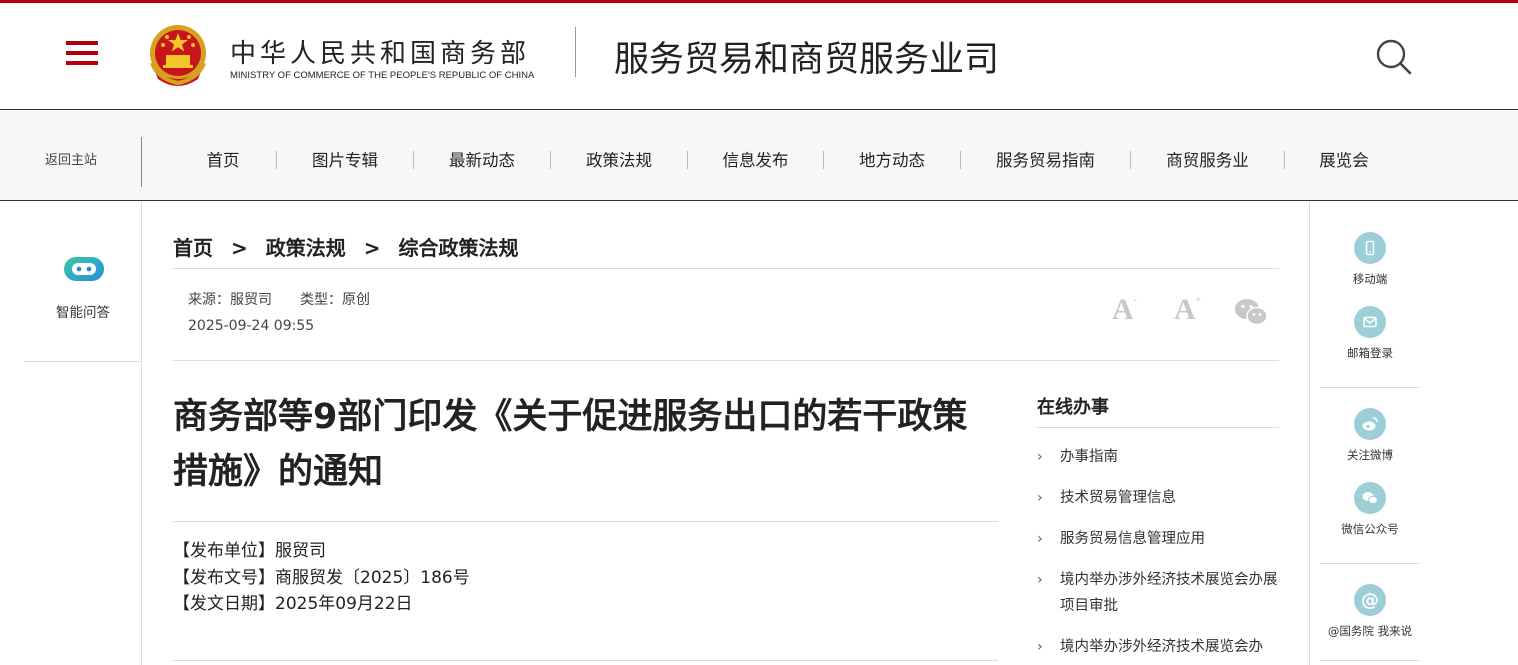  I want to click on service-item: › 服务贸易信息管理应用, so click(1158, 539).